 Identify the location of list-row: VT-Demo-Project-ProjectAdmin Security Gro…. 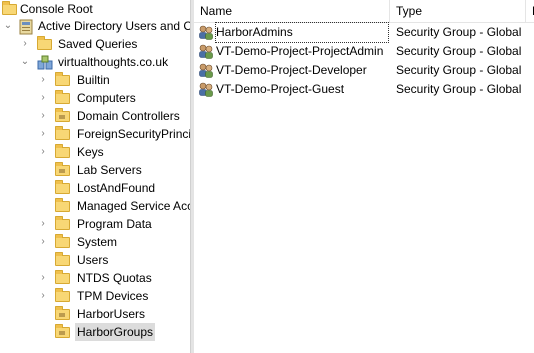
(364, 51).